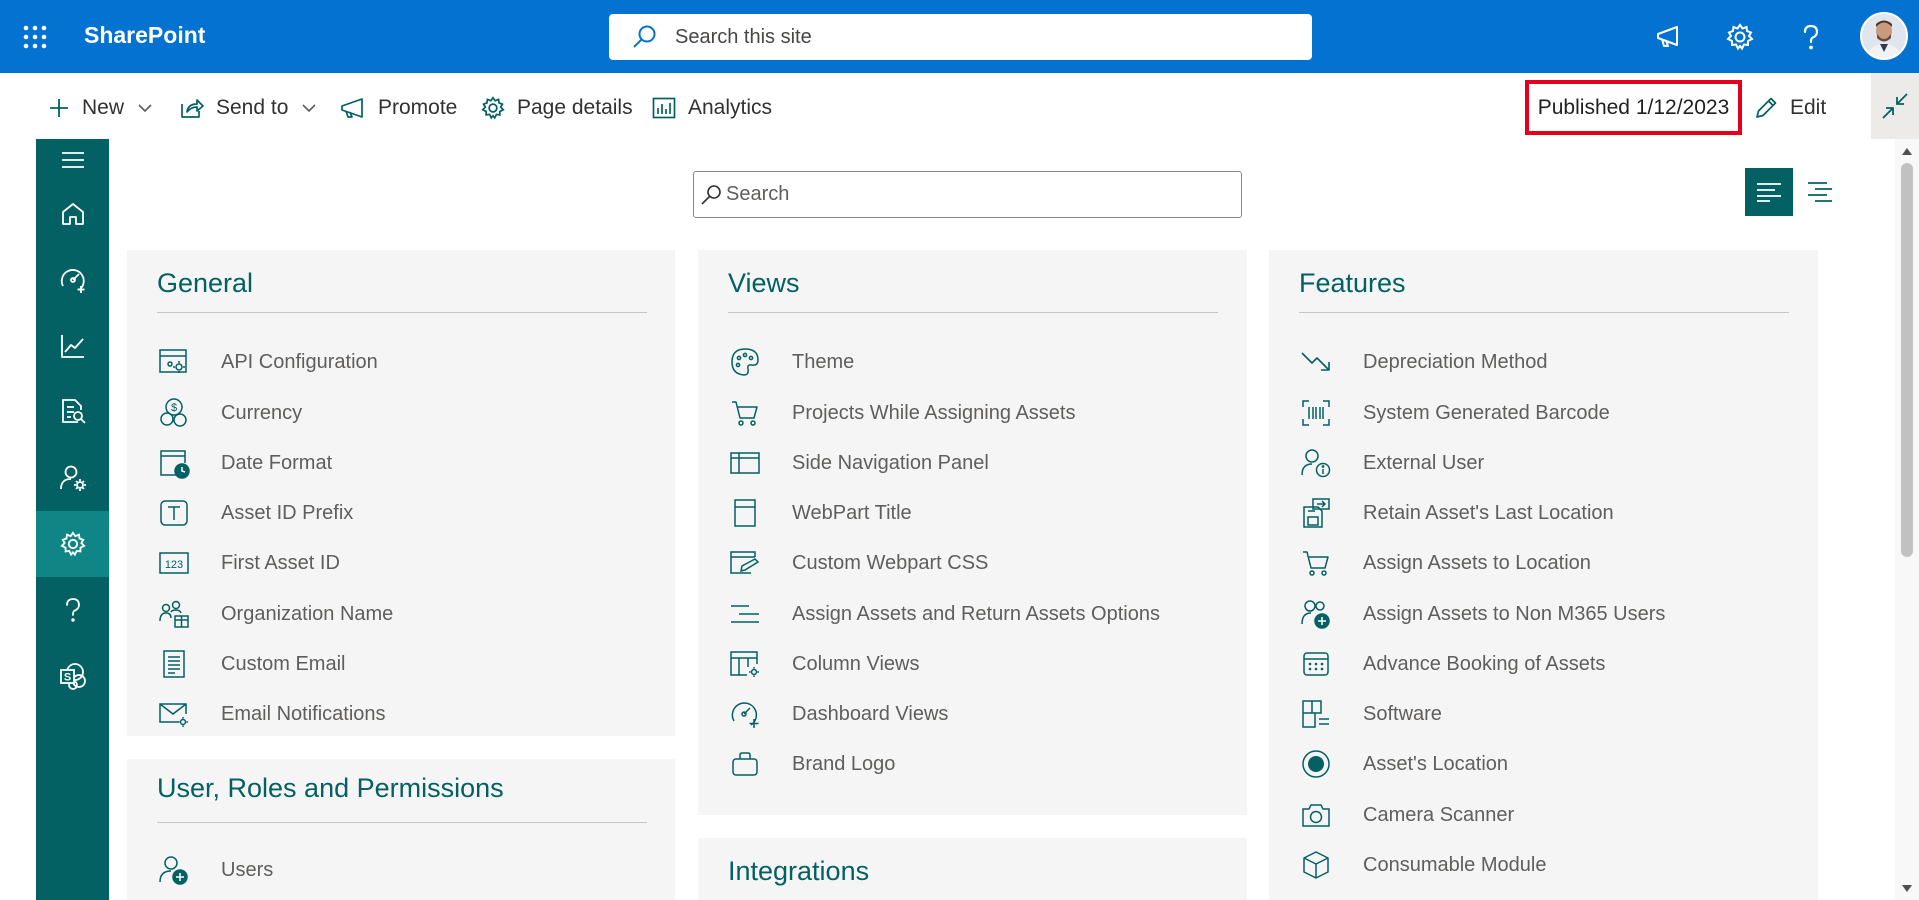 The image size is (1919, 900). I want to click on list-item: Projects While Assigning Assets, so click(901, 413).